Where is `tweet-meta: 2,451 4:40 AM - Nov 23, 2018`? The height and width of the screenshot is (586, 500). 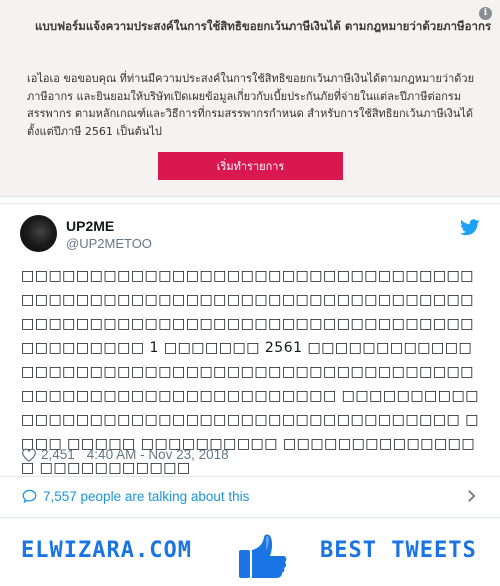 tweet-meta: 2,451 4:40 AM - Nov 23, 2018 is located at coordinates (125, 454).